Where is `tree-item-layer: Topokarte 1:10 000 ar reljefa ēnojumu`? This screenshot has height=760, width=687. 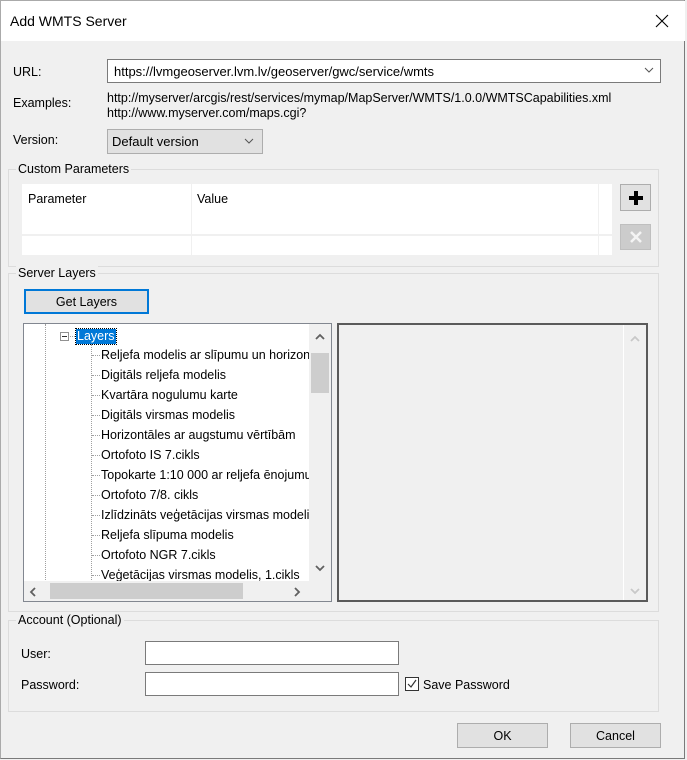 tree-item-layer: Topokarte 1:10 000 ar reljefa ēnojumu is located at coordinates (206, 475).